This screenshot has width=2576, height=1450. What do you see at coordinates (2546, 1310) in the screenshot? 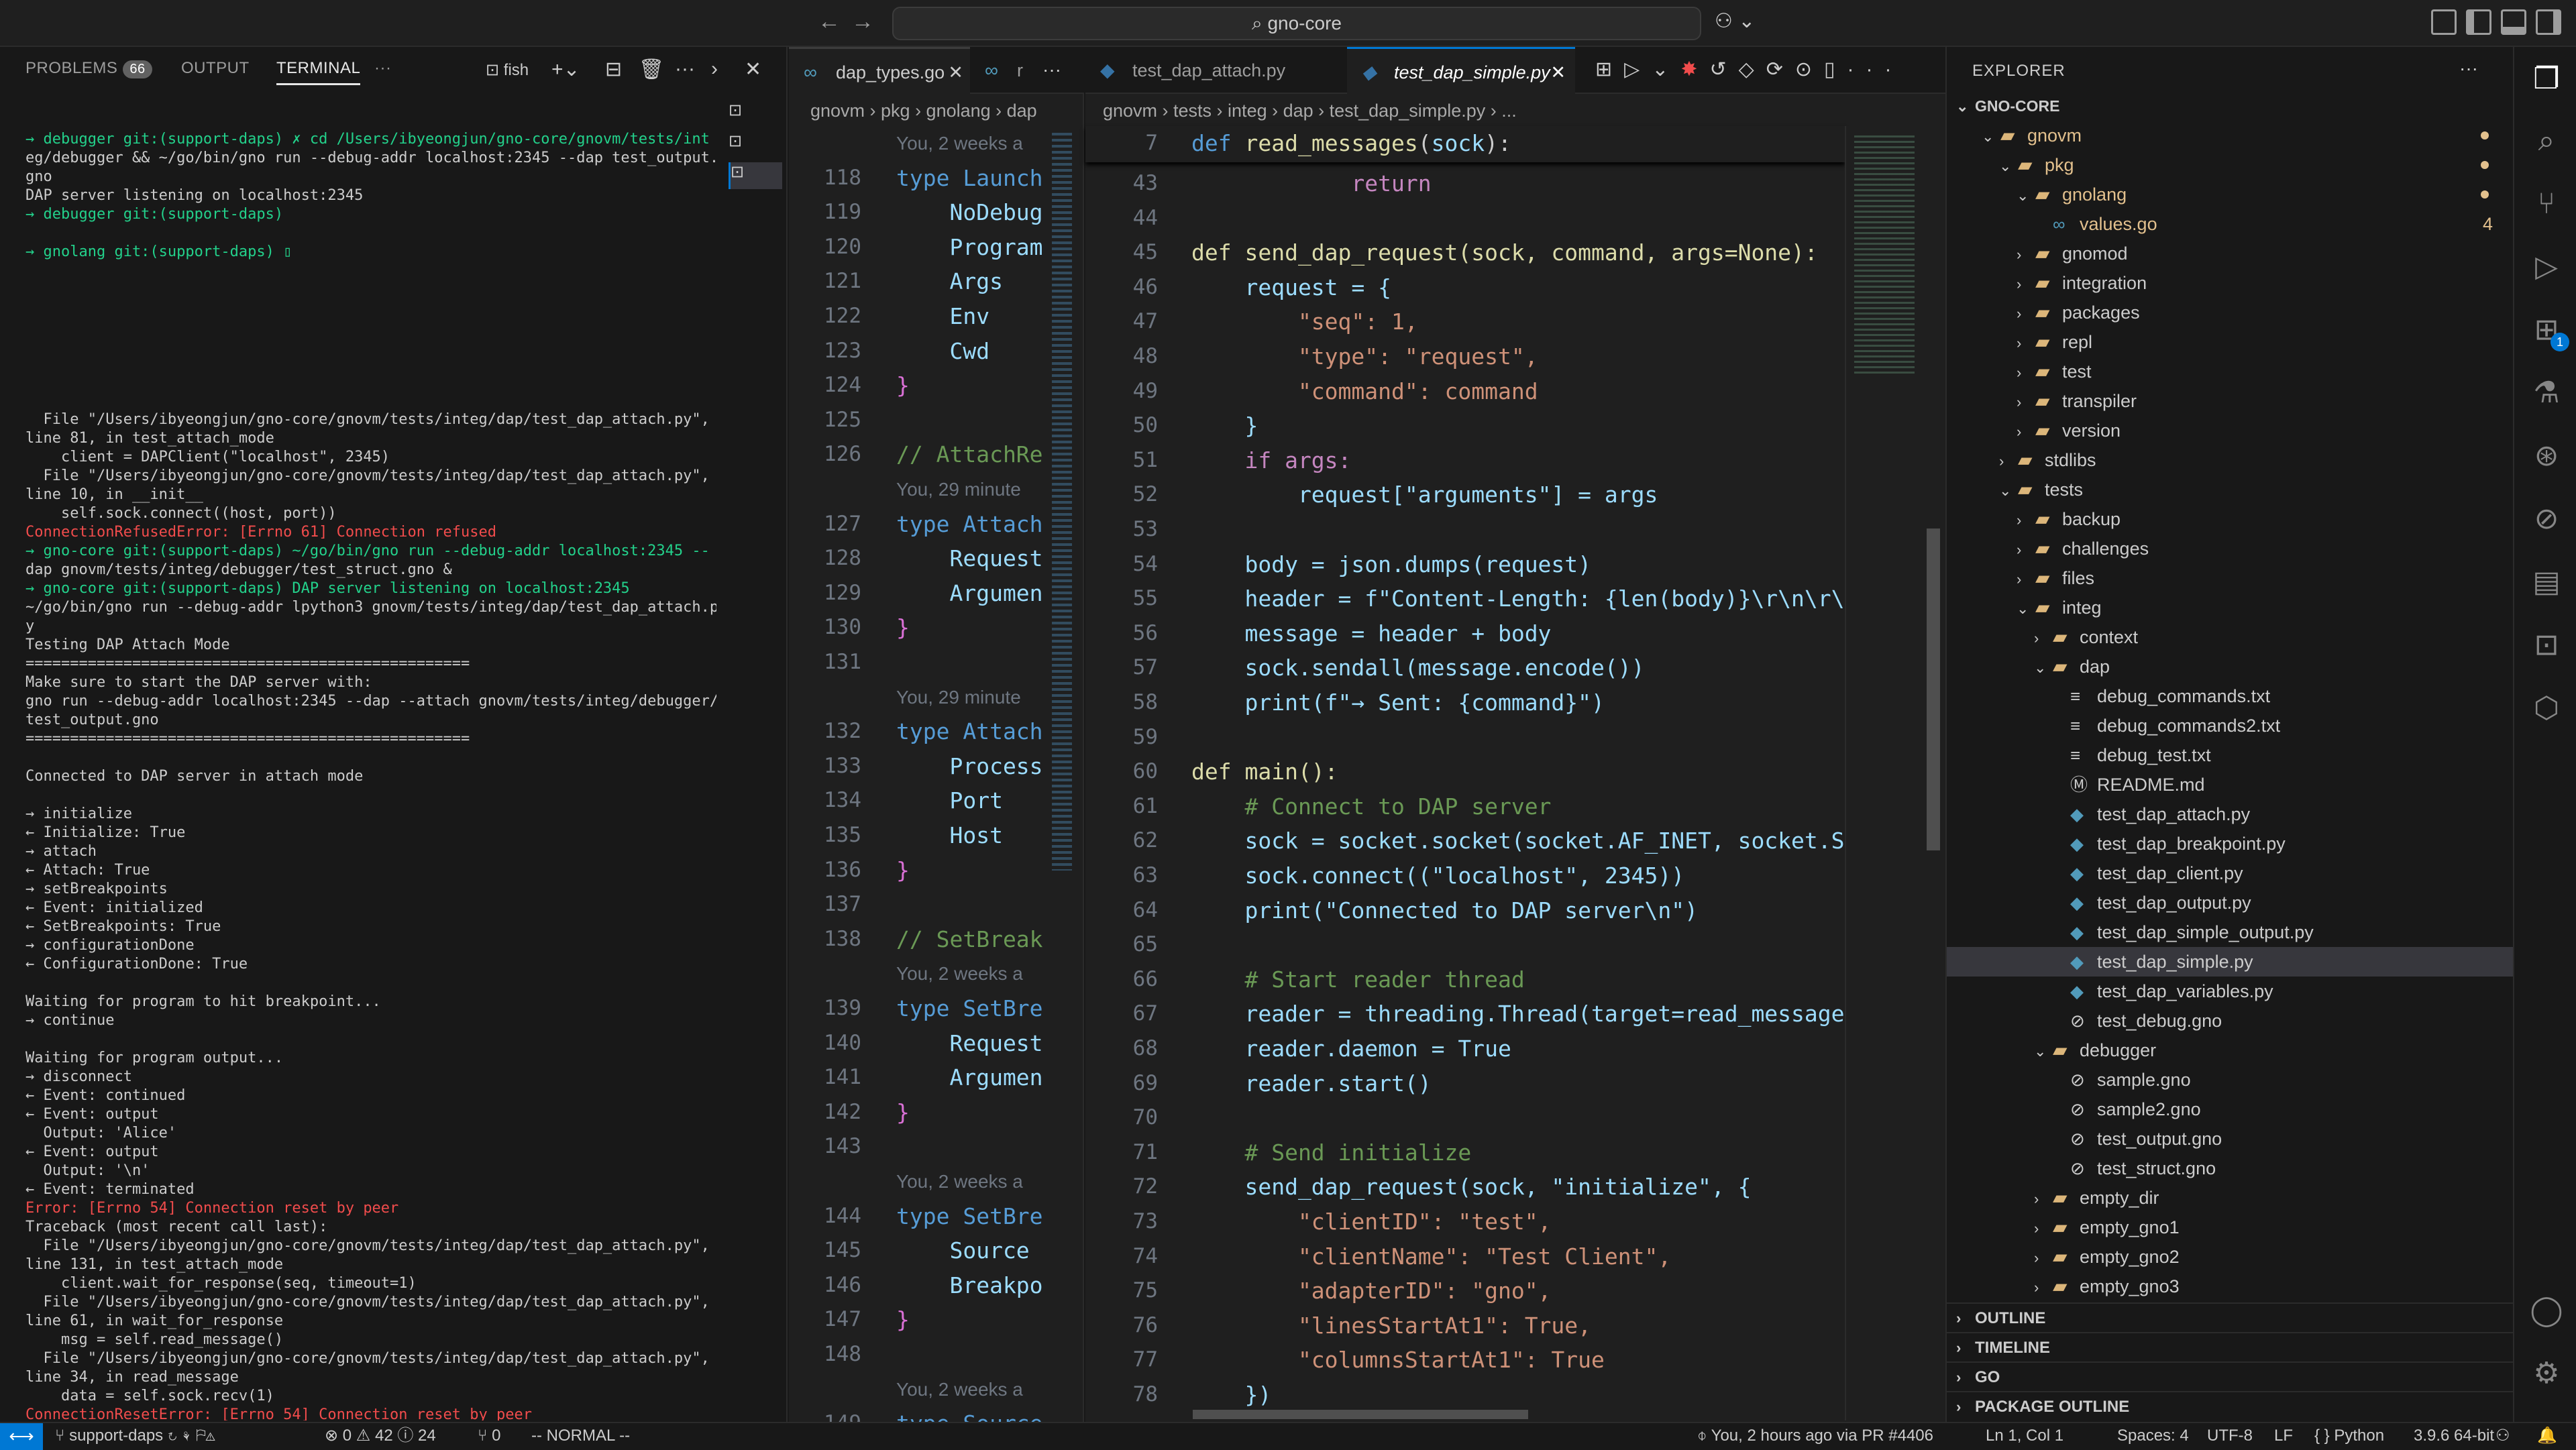
I see `account-icon: ◯` at bounding box center [2546, 1310].